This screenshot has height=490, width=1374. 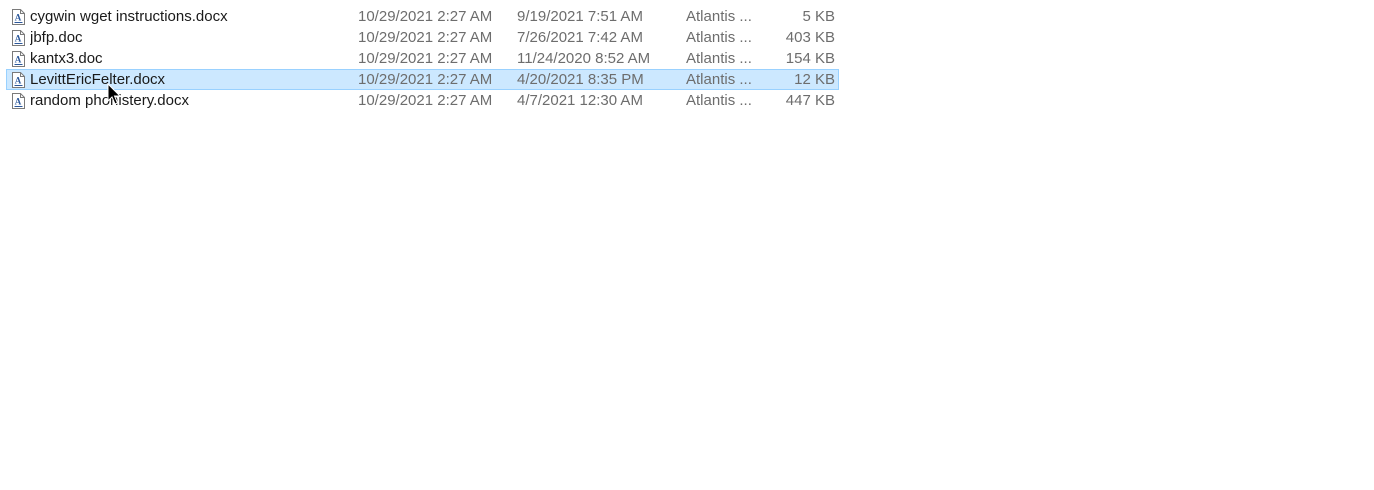 What do you see at coordinates (580, 16) in the screenshot?
I see `file-date-modified: 9/19/2021 7:51 AM` at bounding box center [580, 16].